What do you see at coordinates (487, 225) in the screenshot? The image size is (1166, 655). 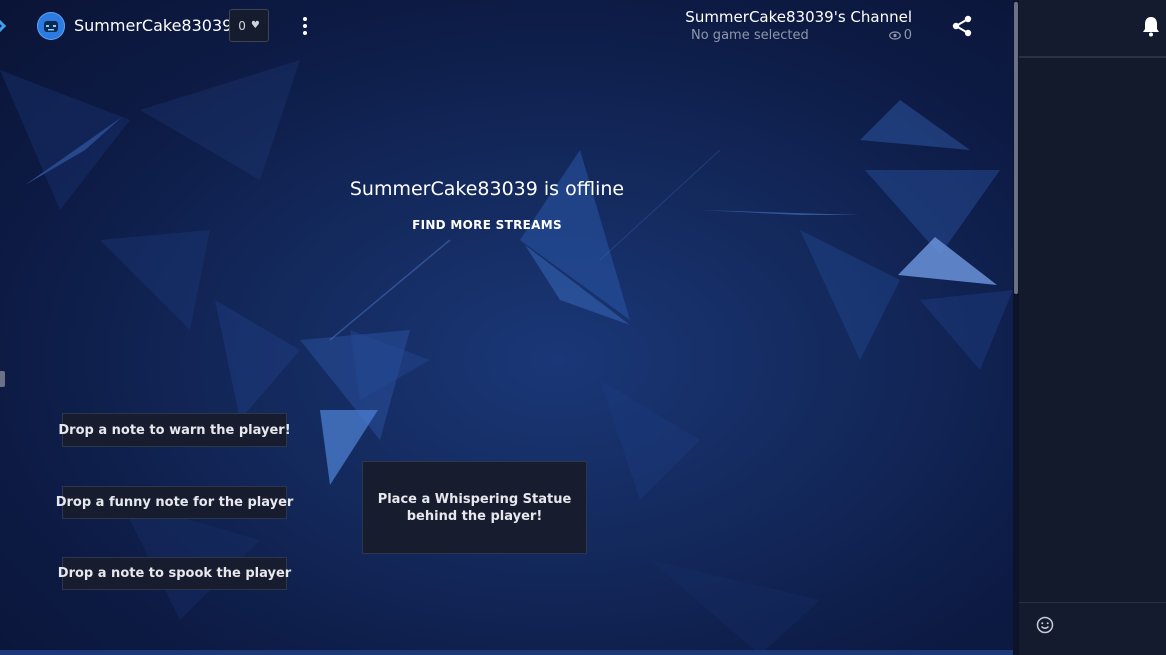 I see `find-more-streams-link: FIND MORE STREAMS` at bounding box center [487, 225].